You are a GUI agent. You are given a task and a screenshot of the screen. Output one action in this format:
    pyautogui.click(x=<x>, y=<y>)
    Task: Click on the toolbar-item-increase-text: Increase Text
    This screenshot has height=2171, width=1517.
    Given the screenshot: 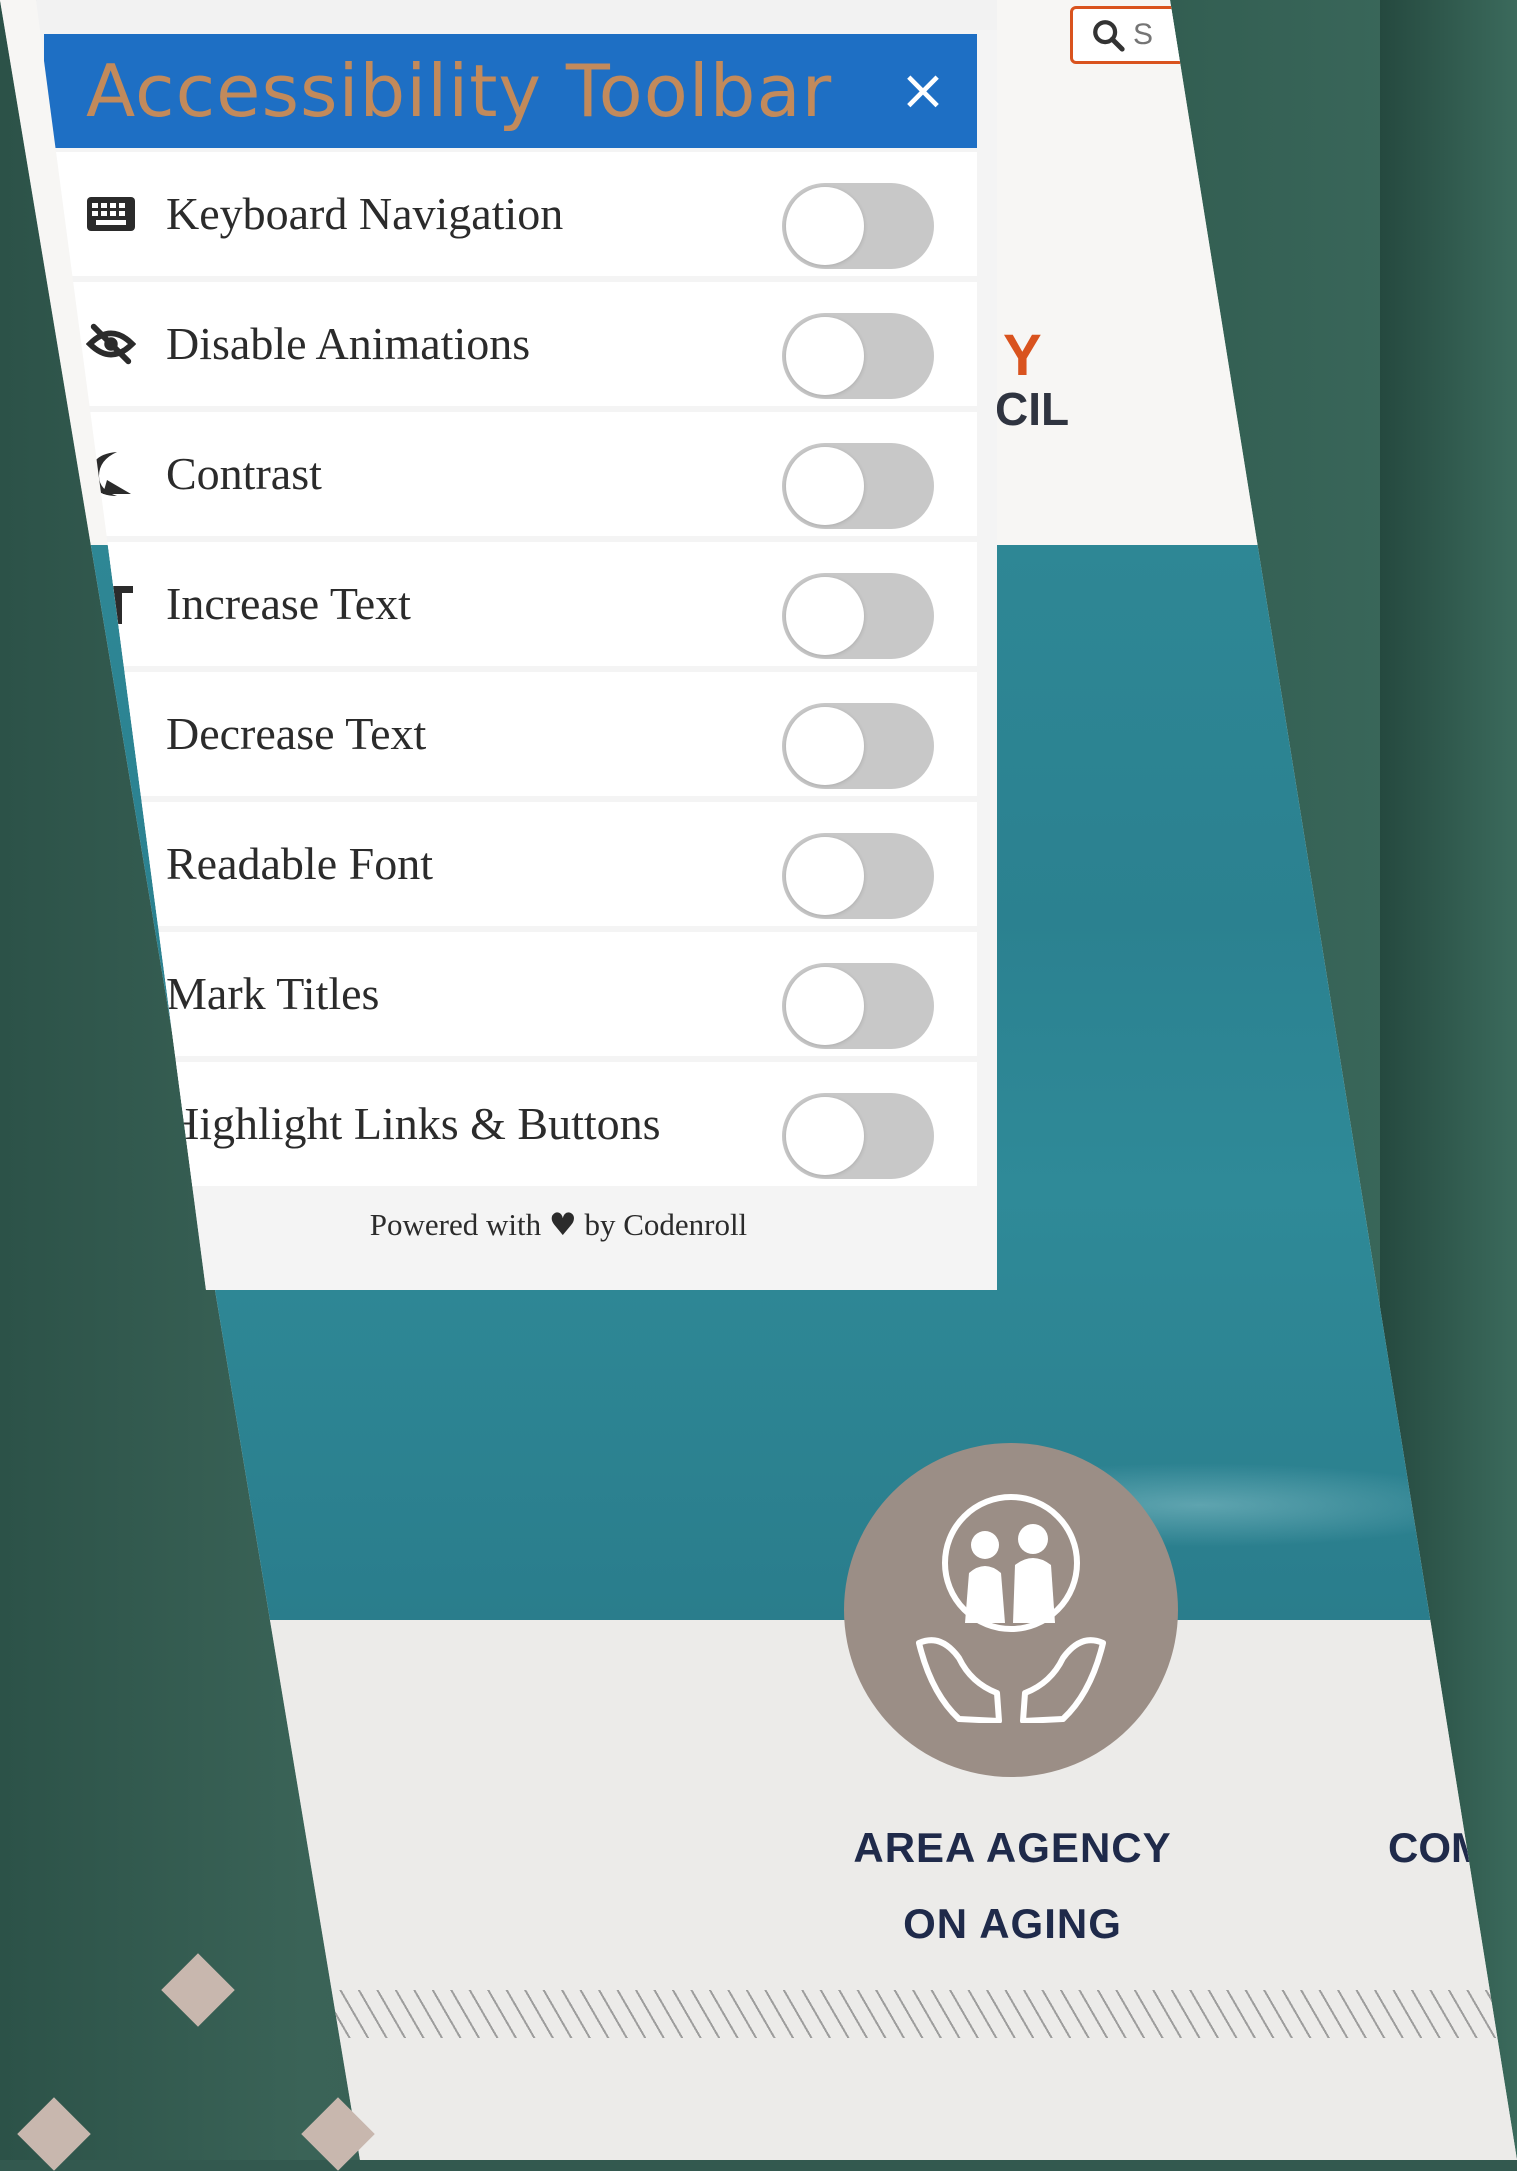 What is the action you would take?
    pyautogui.click(x=510, y=604)
    